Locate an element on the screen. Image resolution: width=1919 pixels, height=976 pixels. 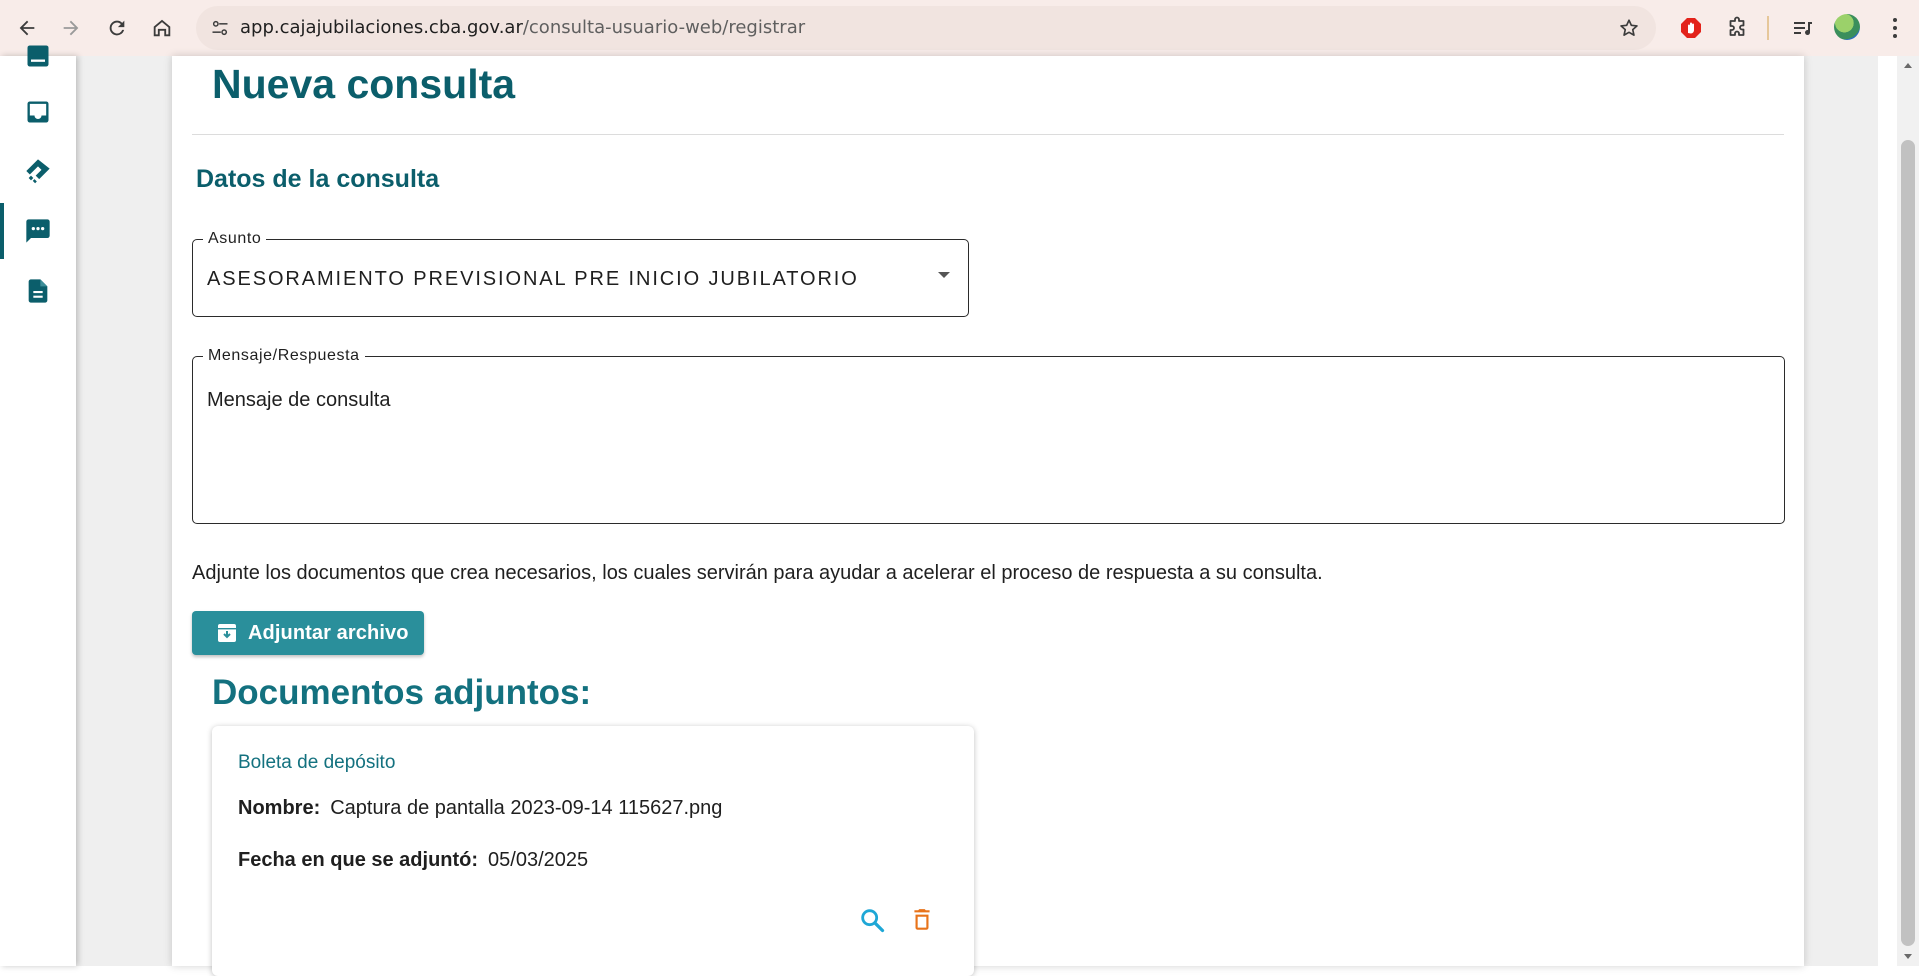
document-type: Boleta de depósito is located at coordinates (317, 762).